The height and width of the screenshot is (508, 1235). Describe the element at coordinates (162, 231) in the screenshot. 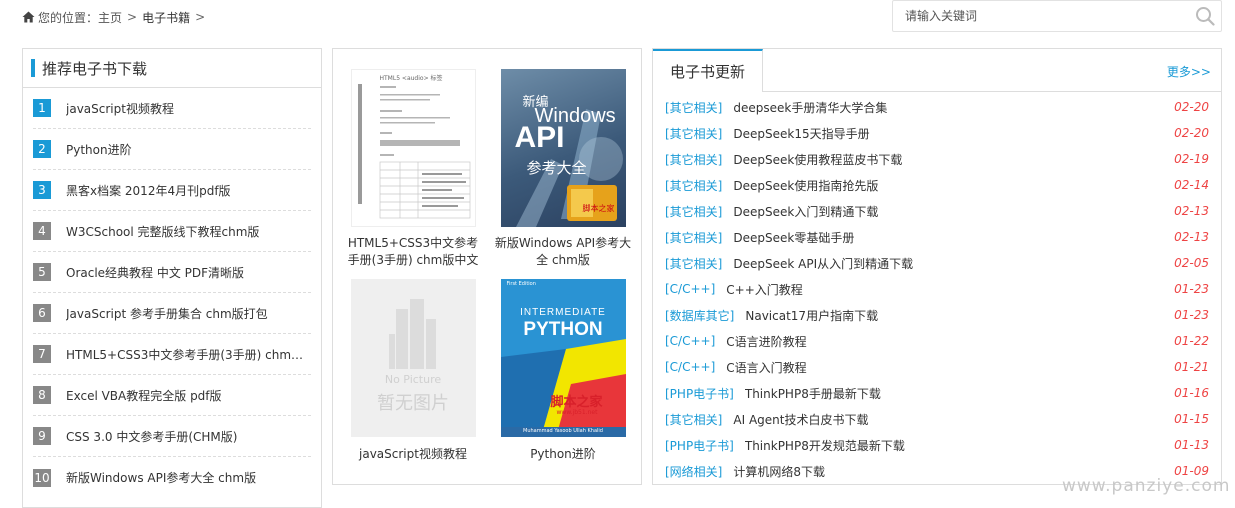

I see `ebook-link: W3CSchool 完整版线下教程chm版` at that location.